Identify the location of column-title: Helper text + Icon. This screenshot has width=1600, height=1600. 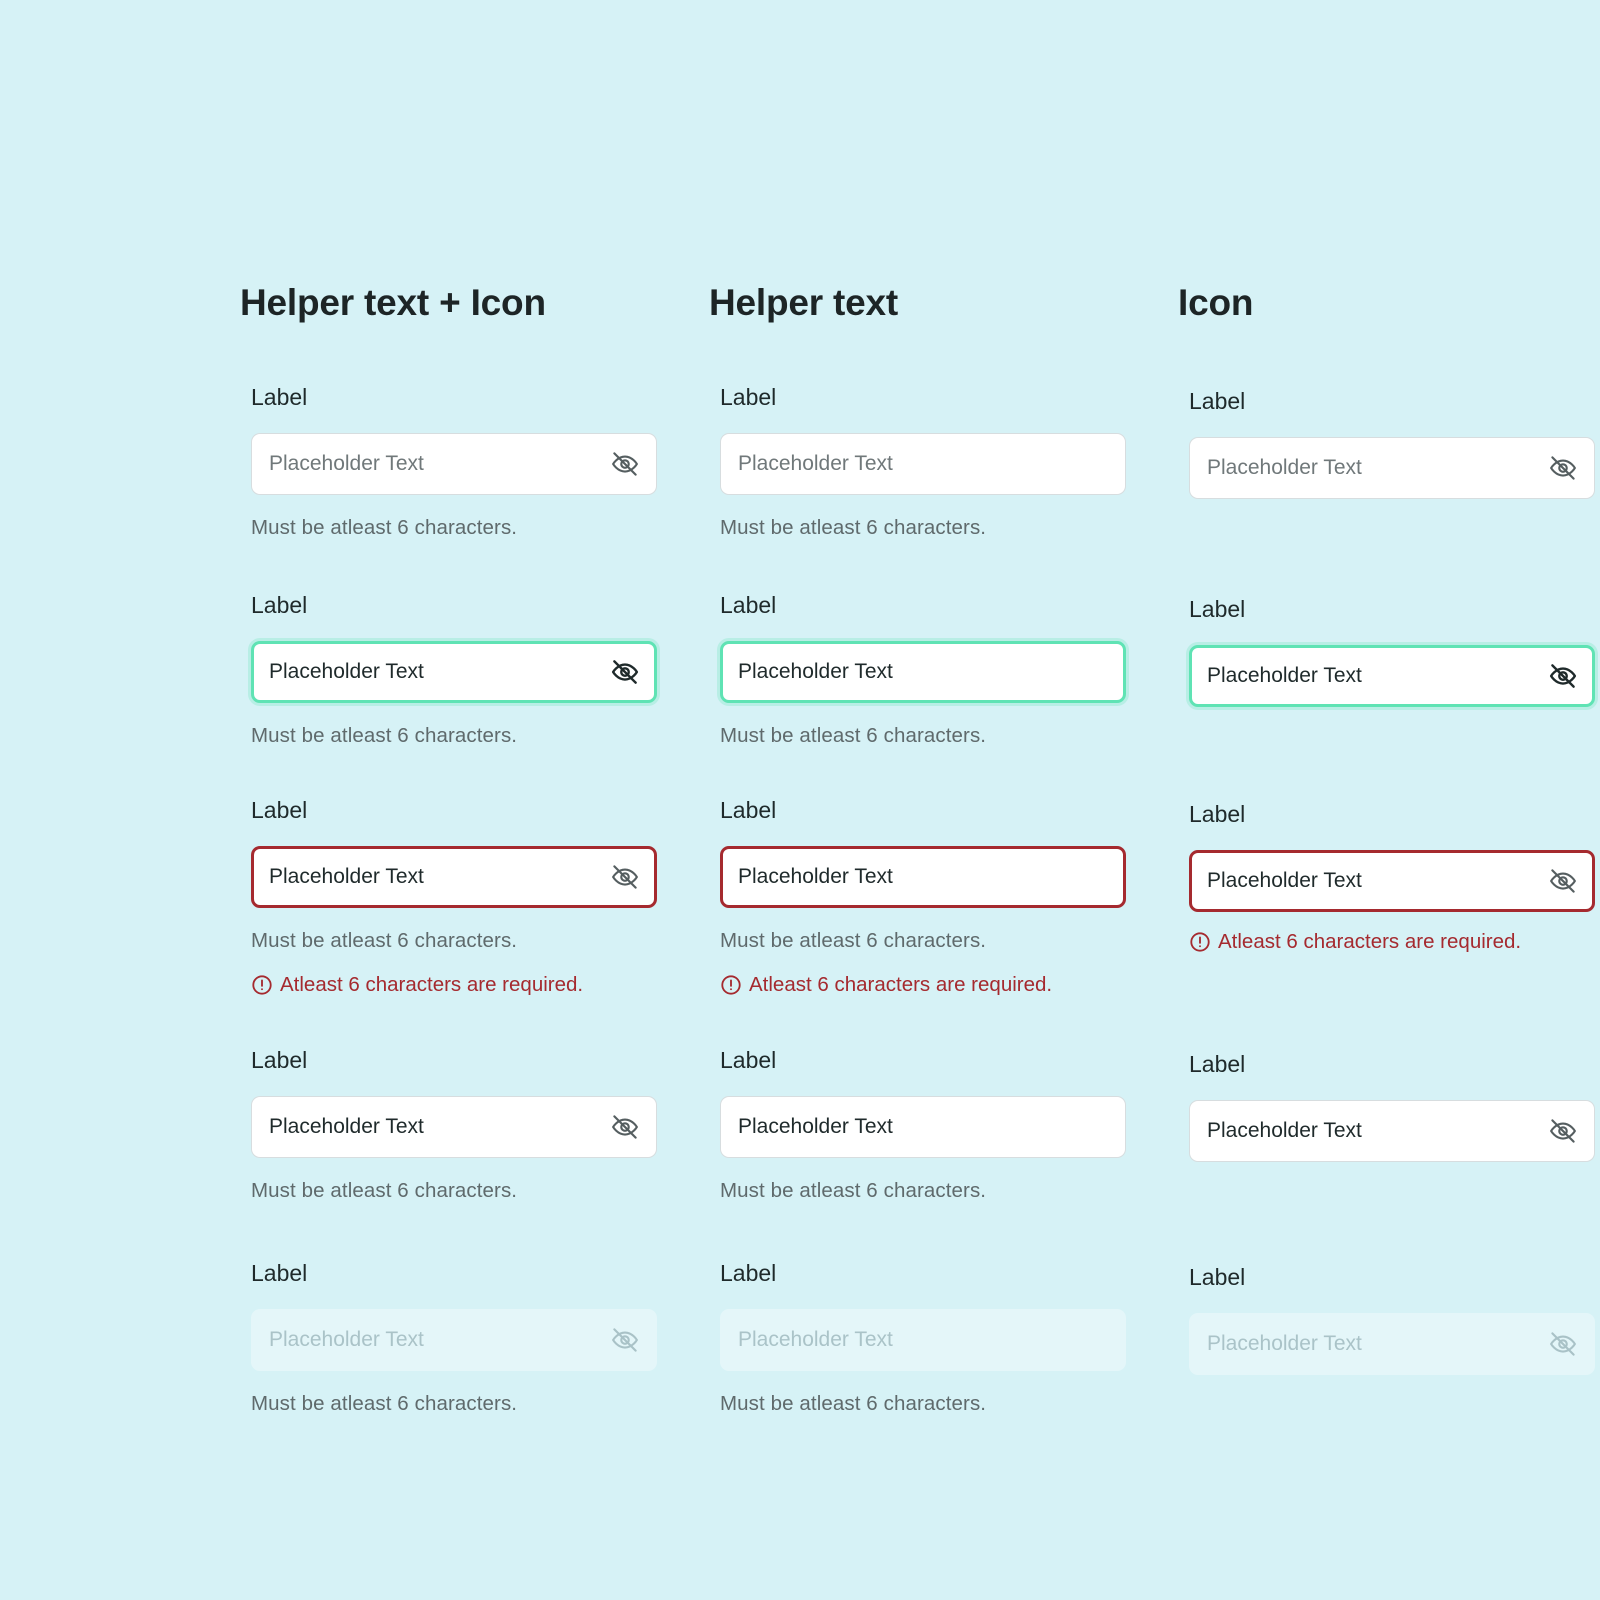
(393, 302).